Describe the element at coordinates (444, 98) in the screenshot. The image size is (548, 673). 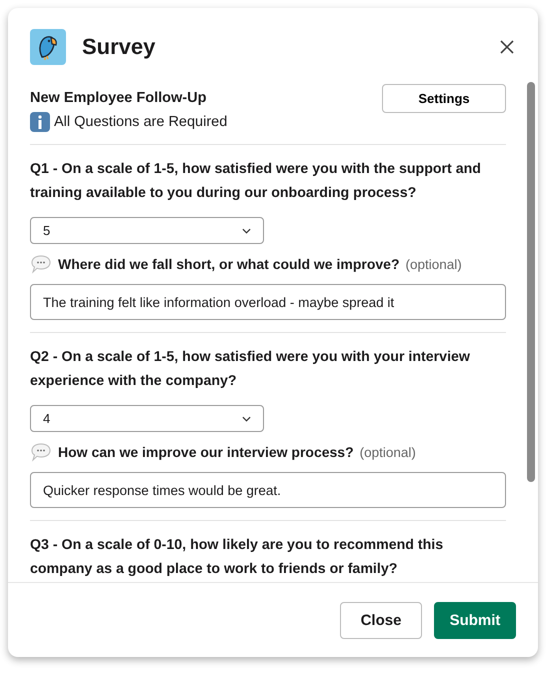
I see `settings-button: Settings` at that location.